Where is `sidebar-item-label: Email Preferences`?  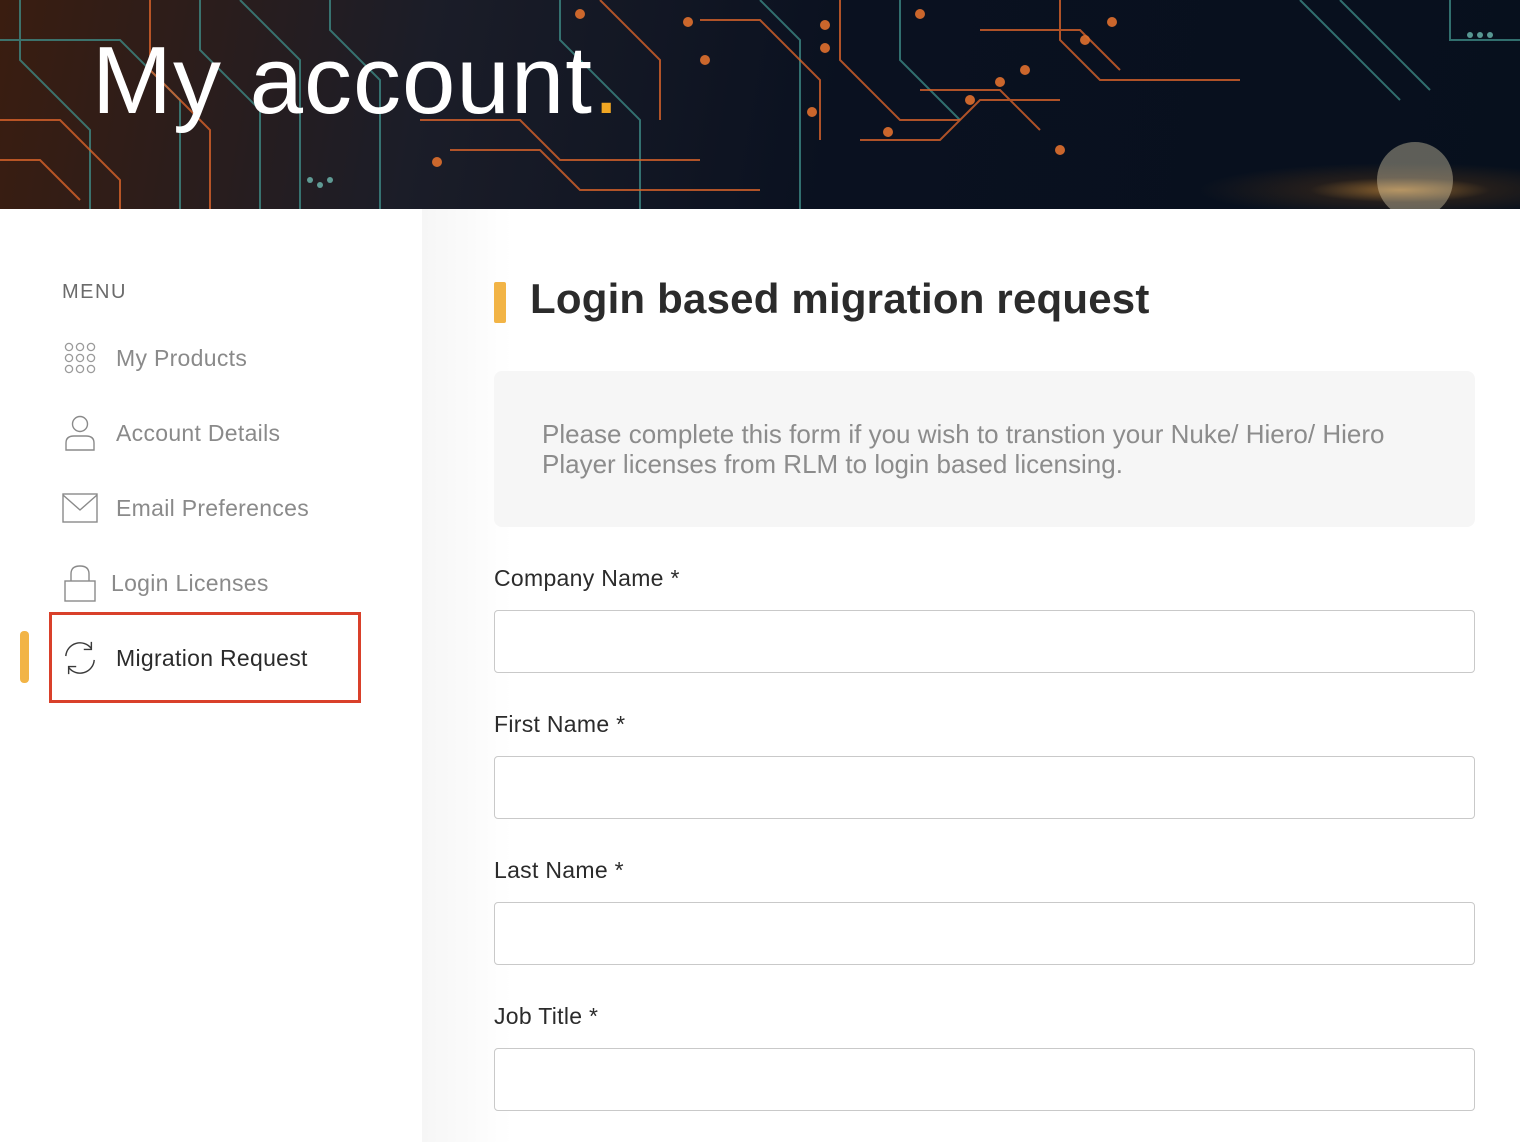
sidebar-item-label: Email Preferences is located at coordinates (213, 507).